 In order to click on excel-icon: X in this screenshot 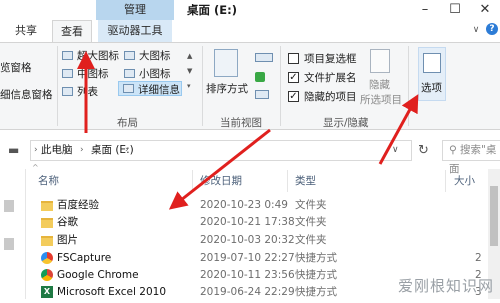, I will do `click(47, 292)`.